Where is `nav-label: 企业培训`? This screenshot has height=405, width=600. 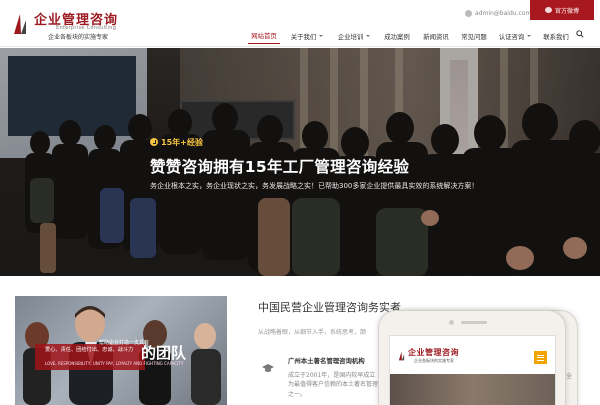
nav-label: 企业培训 is located at coordinates (350, 36).